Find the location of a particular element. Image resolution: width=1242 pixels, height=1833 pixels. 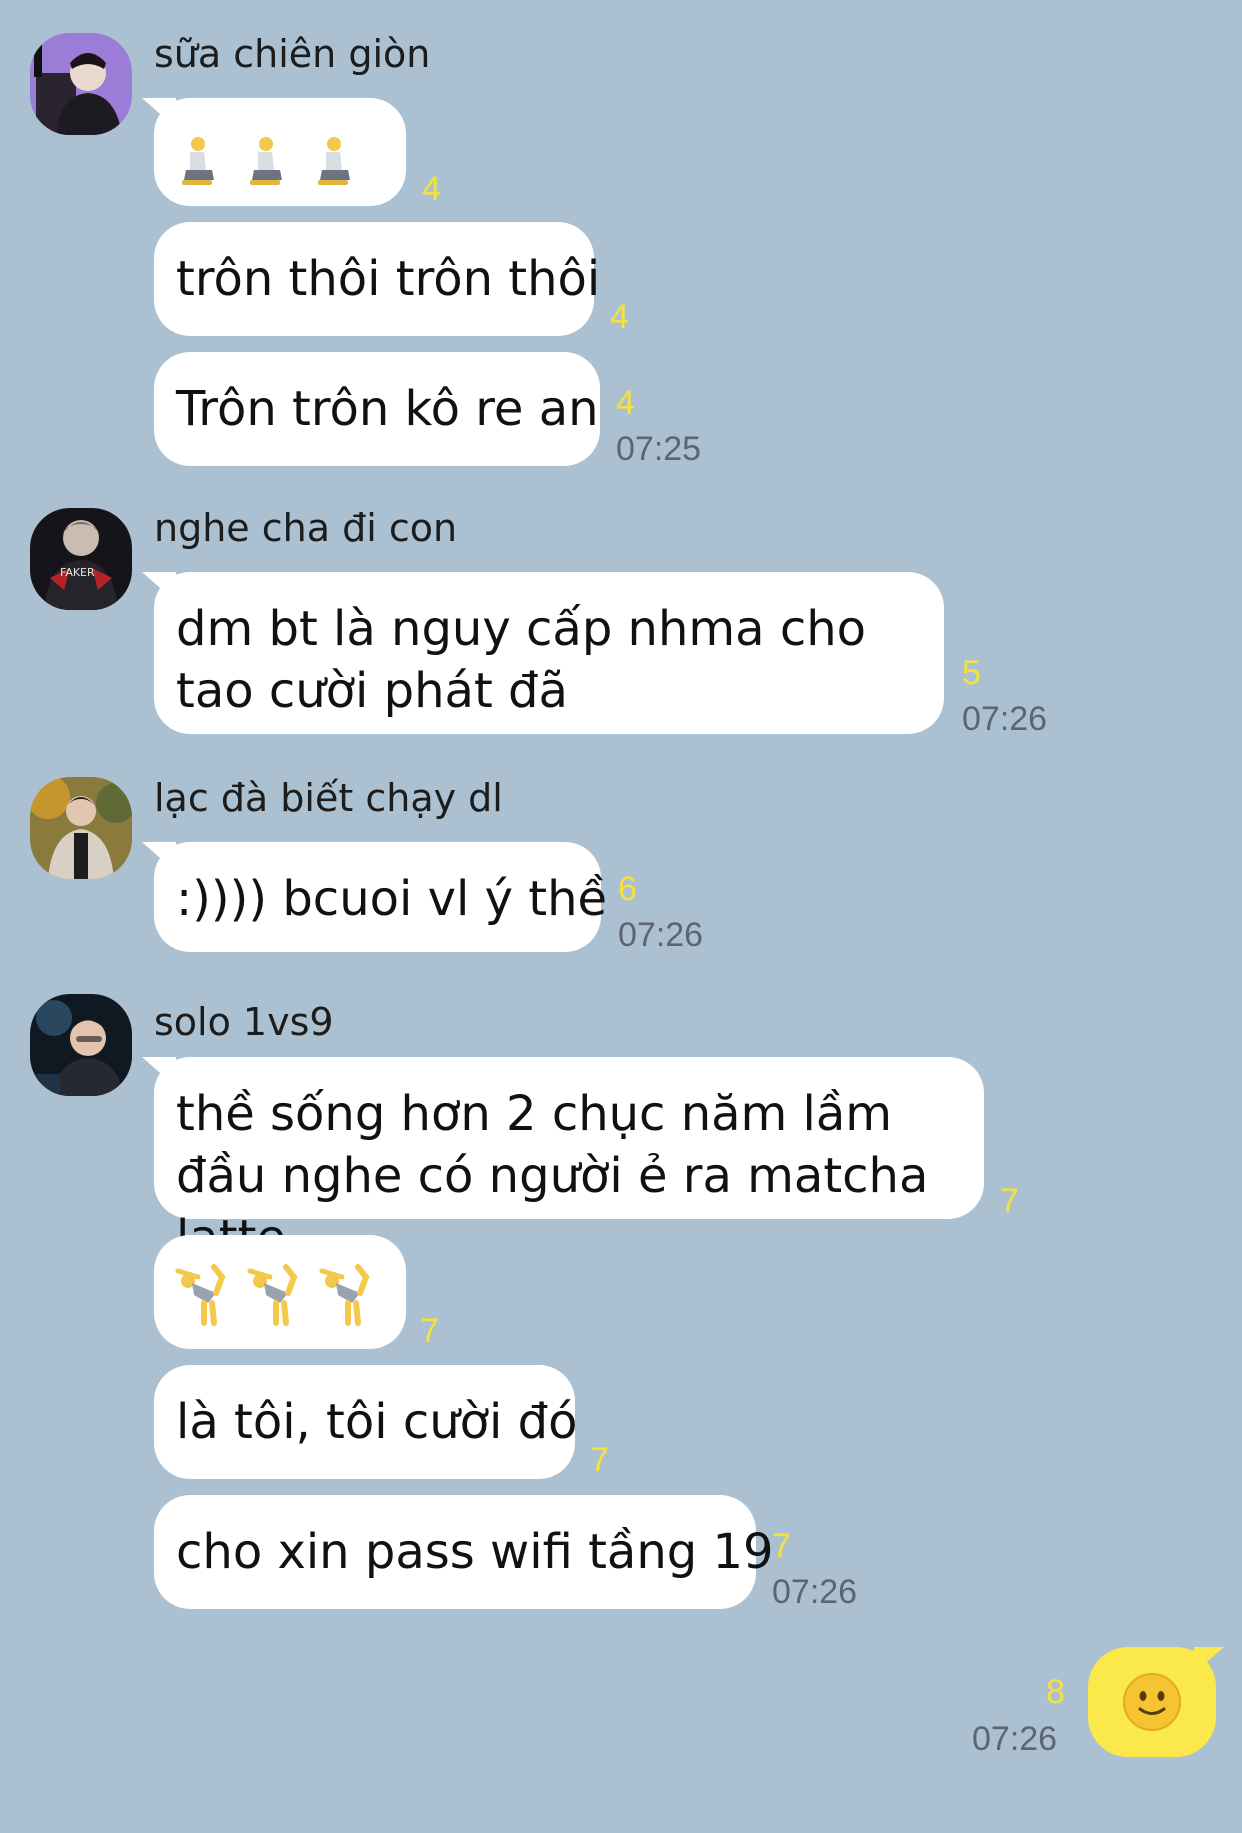

message-bubble: trôn thôi trôn thôi is located at coordinates (377, 279).